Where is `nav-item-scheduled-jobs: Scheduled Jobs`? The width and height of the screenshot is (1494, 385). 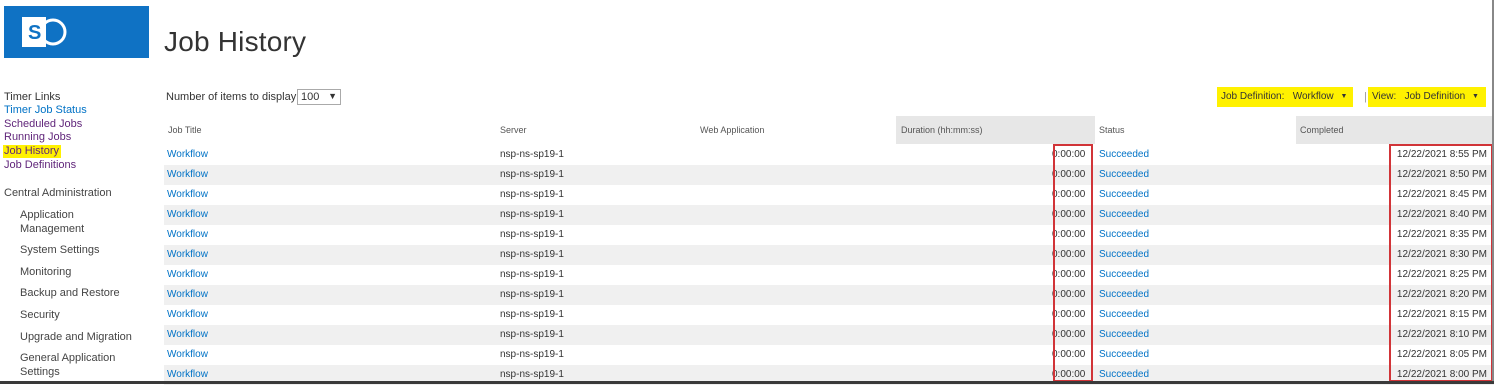
nav-item-scheduled-jobs: Scheduled Jobs is located at coordinates (43, 124).